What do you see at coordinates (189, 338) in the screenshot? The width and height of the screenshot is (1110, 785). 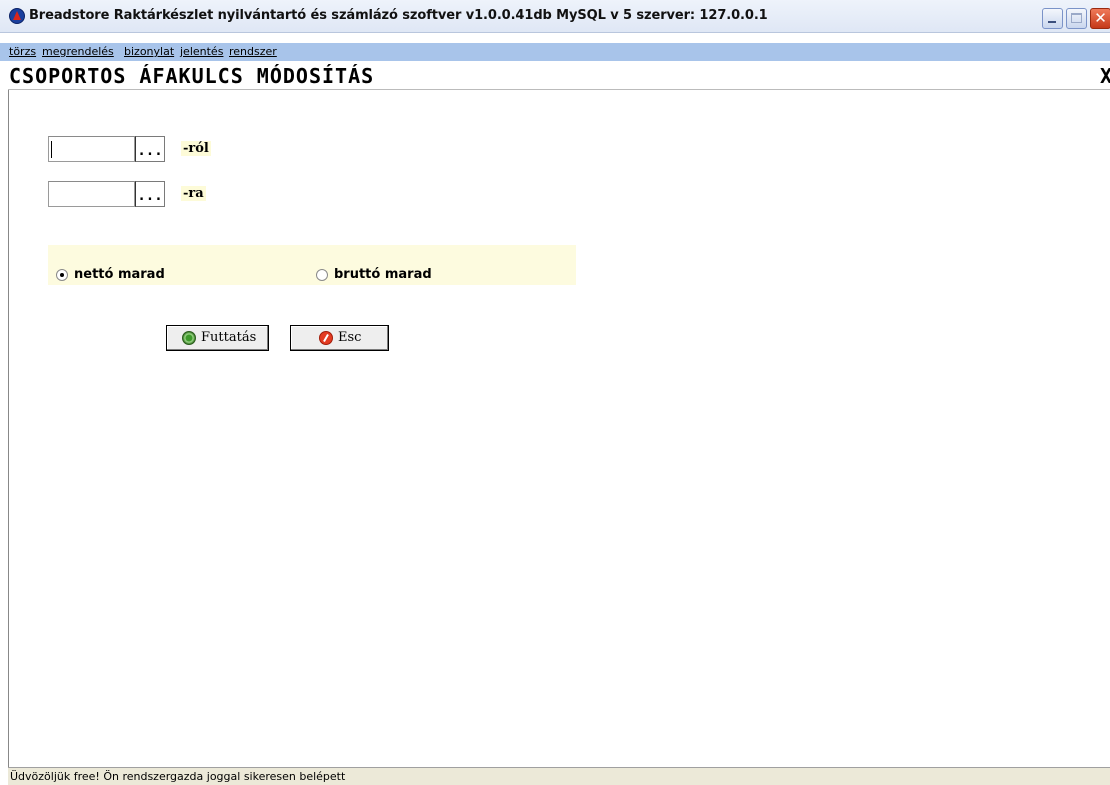 I see `run-icon` at bounding box center [189, 338].